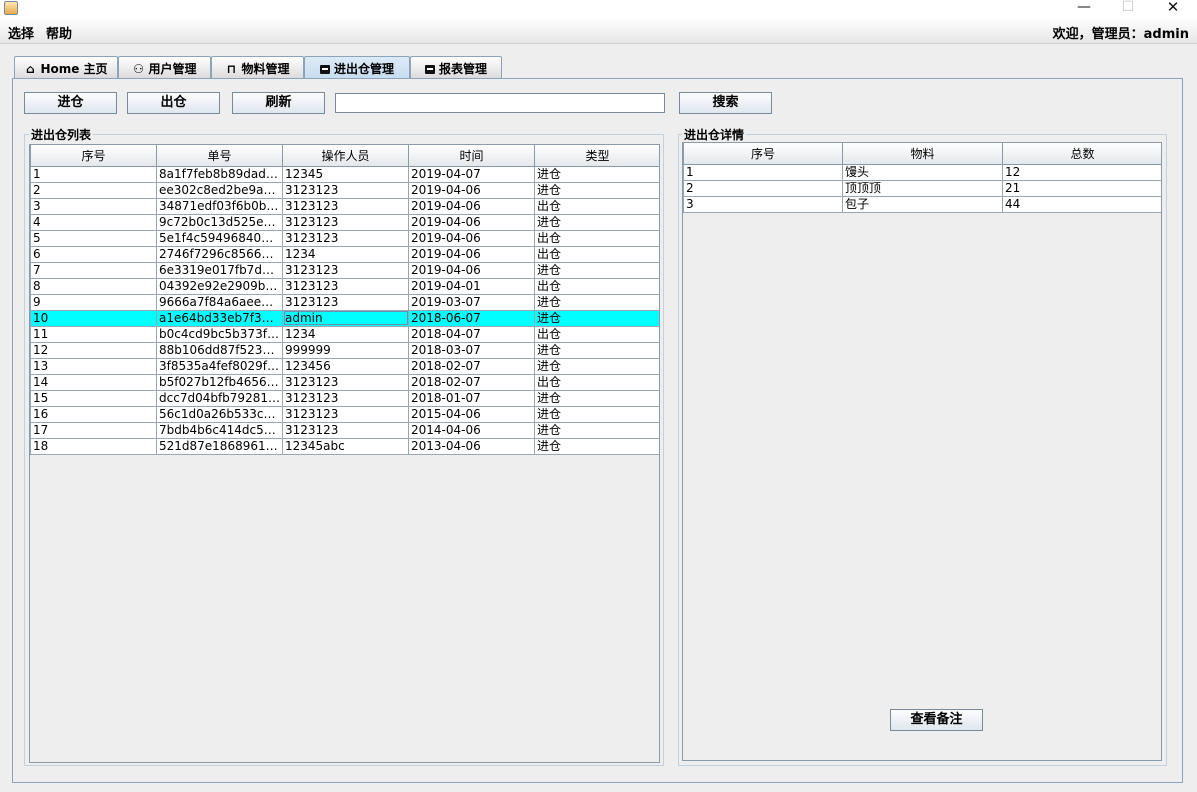  I want to click on table-row: 3 34871edf03f6b0bed... 3123123 2019-04-06 出仓, so click(344, 206).